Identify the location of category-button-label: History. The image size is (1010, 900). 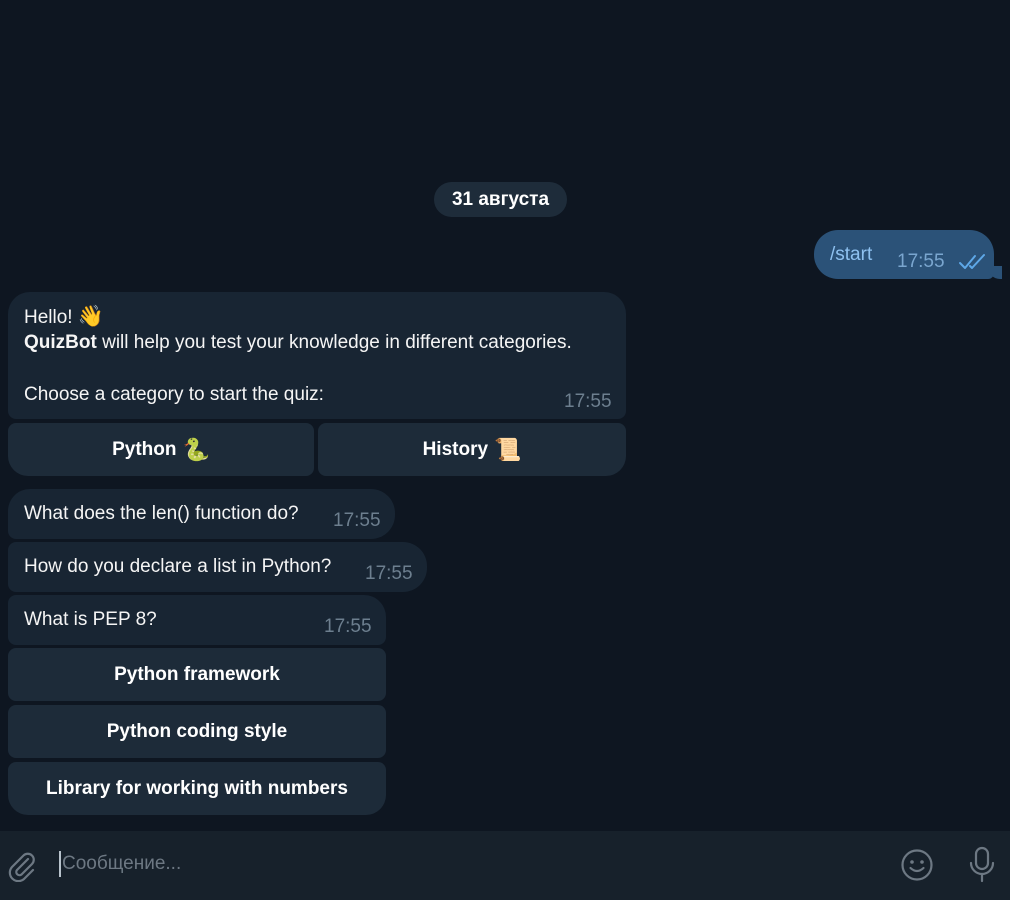
(455, 449).